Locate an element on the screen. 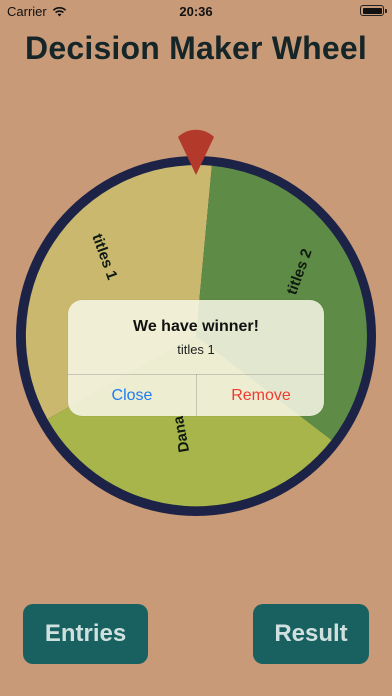 Image resolution: width=392 pixels, height=696 pixels. alert-close-button: Close is located at coordinates (132, 395).